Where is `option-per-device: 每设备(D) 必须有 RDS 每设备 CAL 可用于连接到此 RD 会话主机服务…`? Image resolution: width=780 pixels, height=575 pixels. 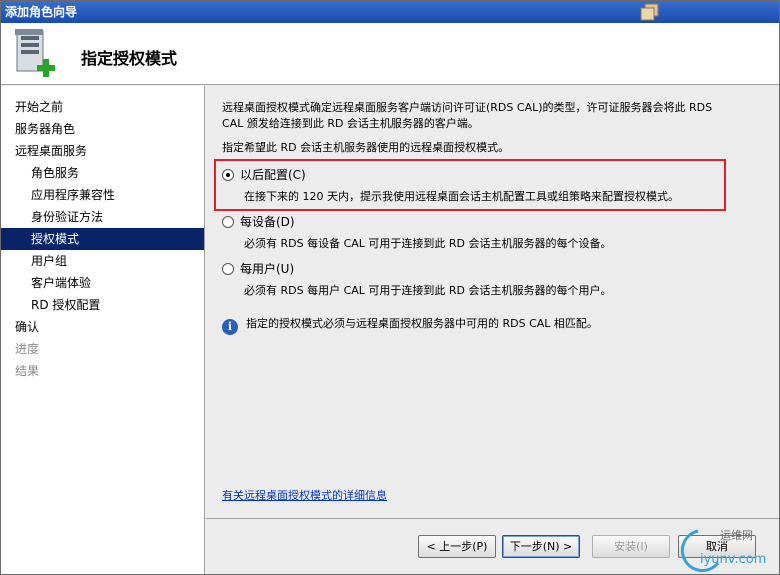 option-per-device: 每设备(D) 必须有 RDS 每设备 CAL 可用于连接到此 RD 会话主机服务… is located at coordinates (417, 232).